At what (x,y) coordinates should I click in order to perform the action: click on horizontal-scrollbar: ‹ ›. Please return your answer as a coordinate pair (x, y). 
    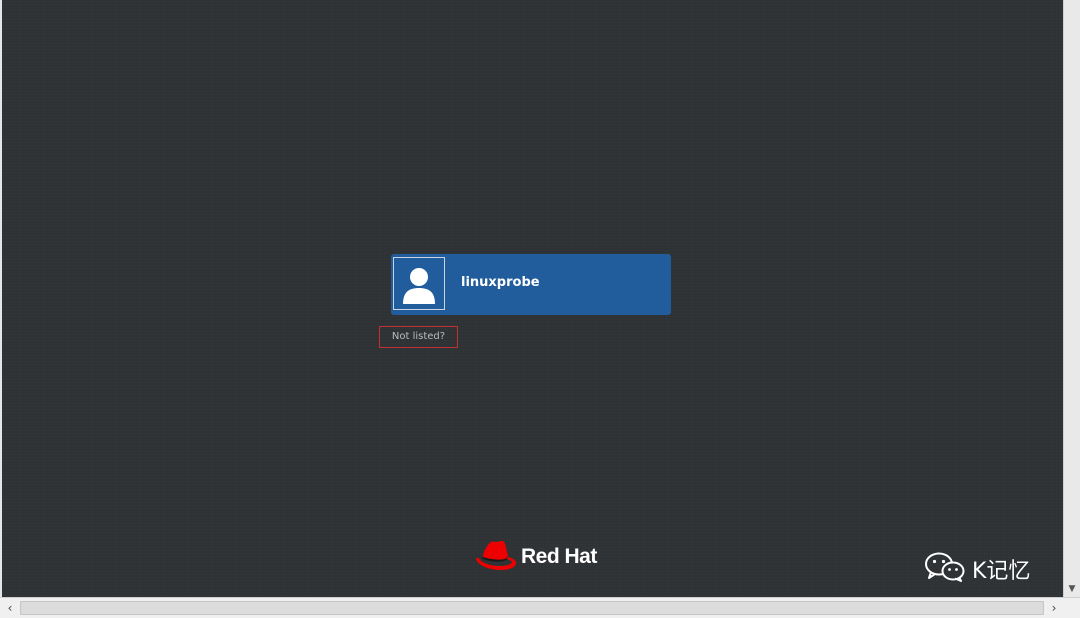
    Looking at the image, I should click on (540, 607).